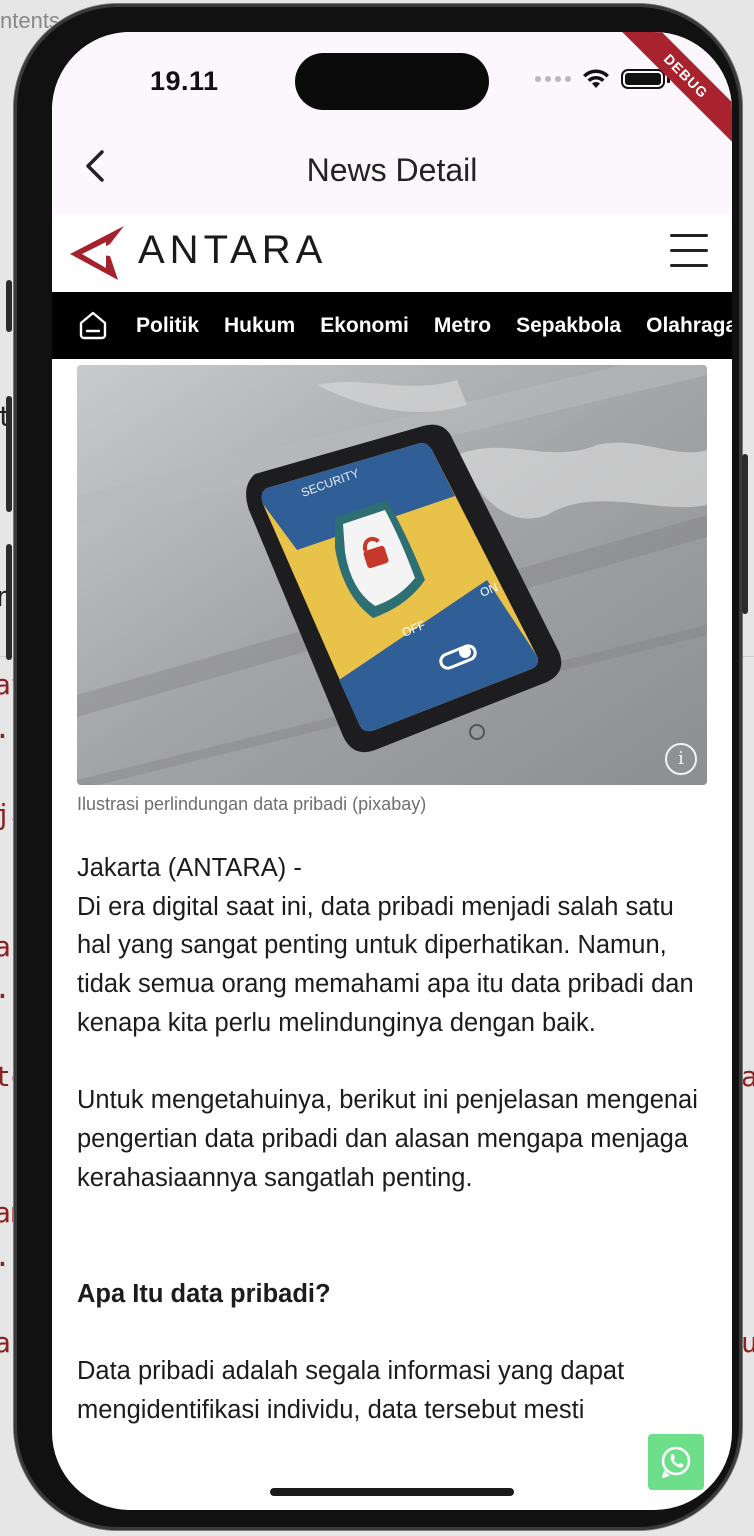 The height and width of the screenshot is (1536, 754). Describe the element at coordinates (745, 534) in the screenshot. I see `phone-power-button` at that location.